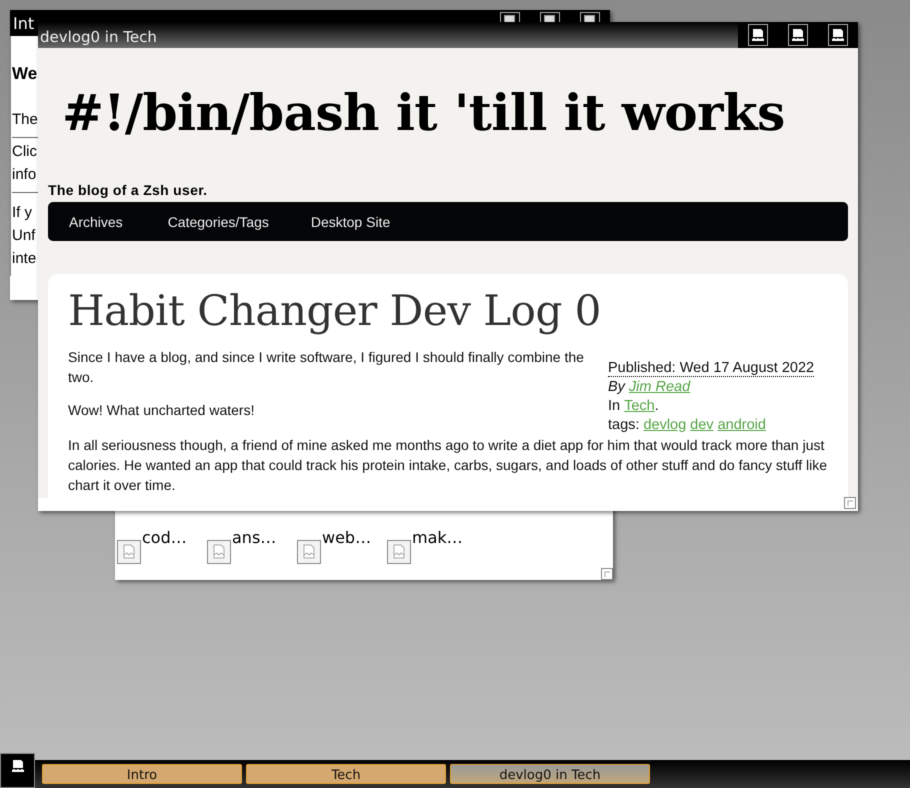 The width and height of the screenshot is (910, 788). I want to click on paragraph-text: The, so click(25, 120).